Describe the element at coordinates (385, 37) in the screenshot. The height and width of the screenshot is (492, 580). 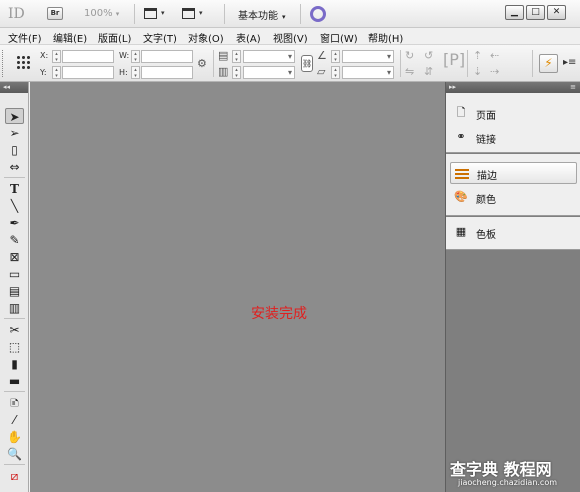
I see `menu-help: 帮助(H)` at that location.